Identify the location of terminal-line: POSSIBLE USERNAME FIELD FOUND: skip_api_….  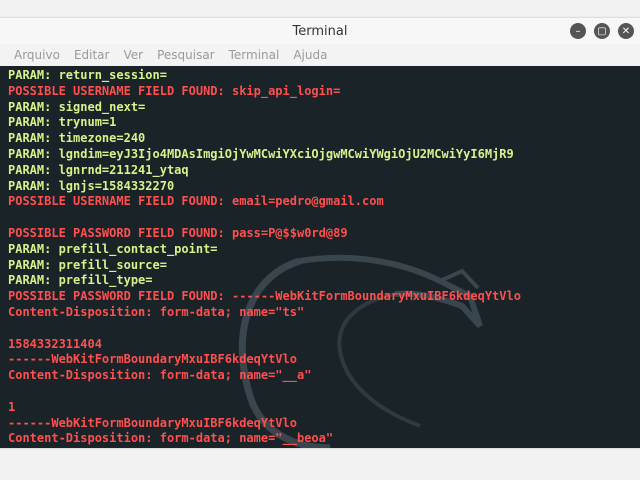
(174, 90).